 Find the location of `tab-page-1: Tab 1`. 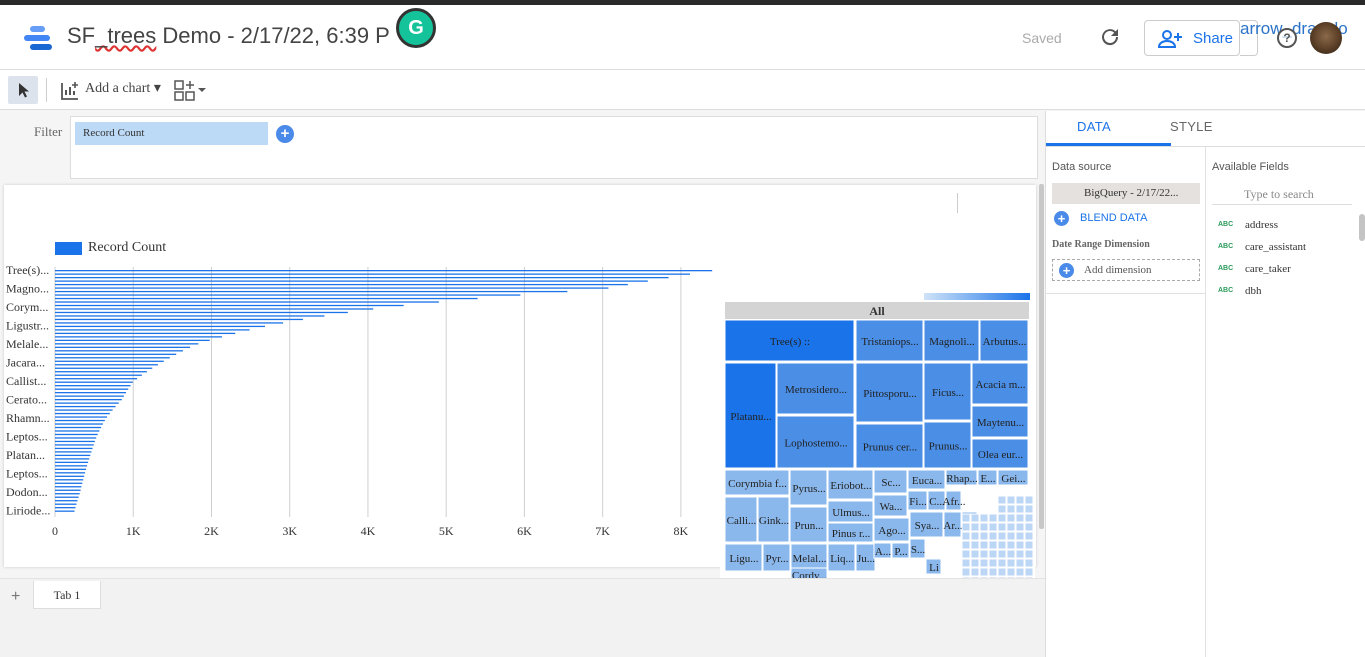

tab-page-1: Tab 1 is located at coordinates (67, 595).